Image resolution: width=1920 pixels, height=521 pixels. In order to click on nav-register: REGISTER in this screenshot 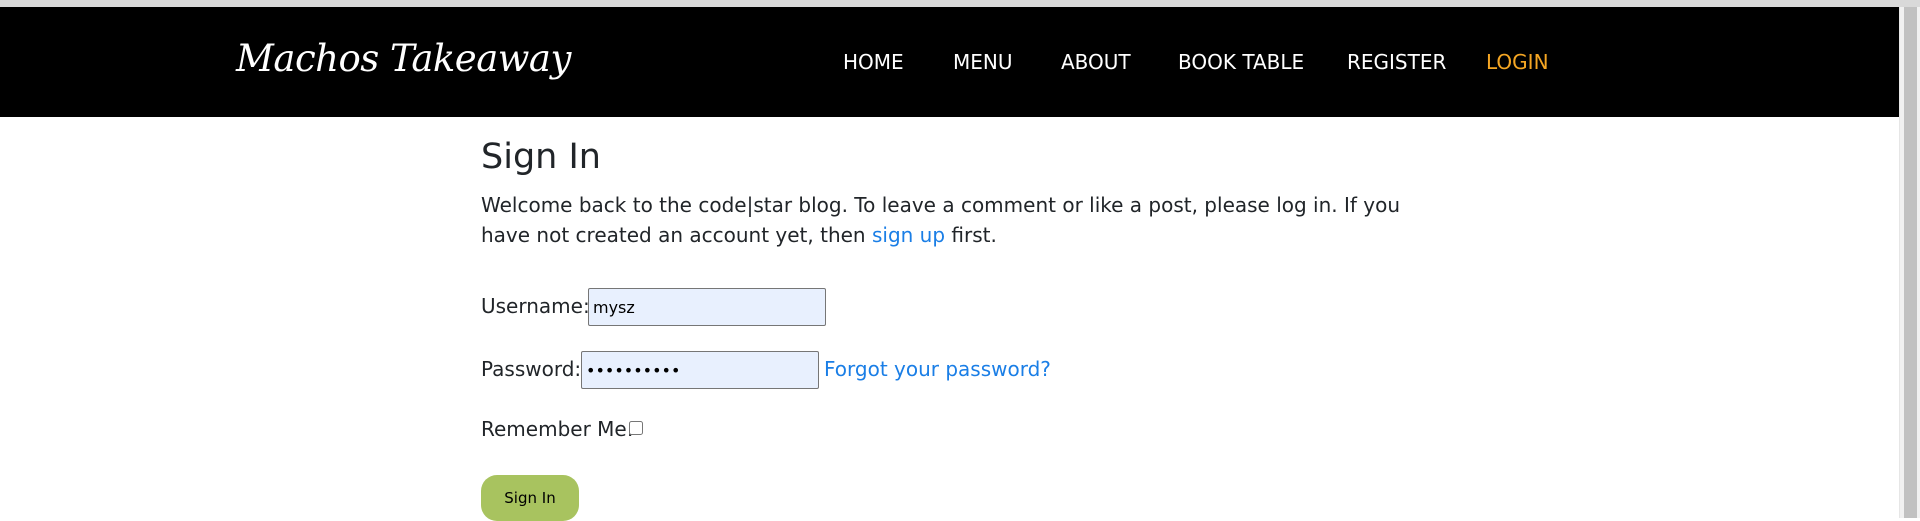, I will do `click(1396, 62)`.